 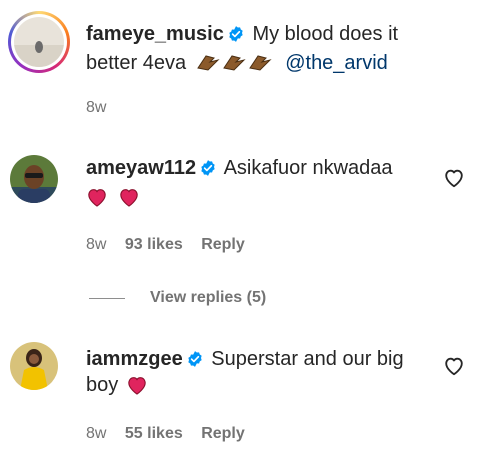 I want to click on caption-time: 8w, so click(x=96, y=107).